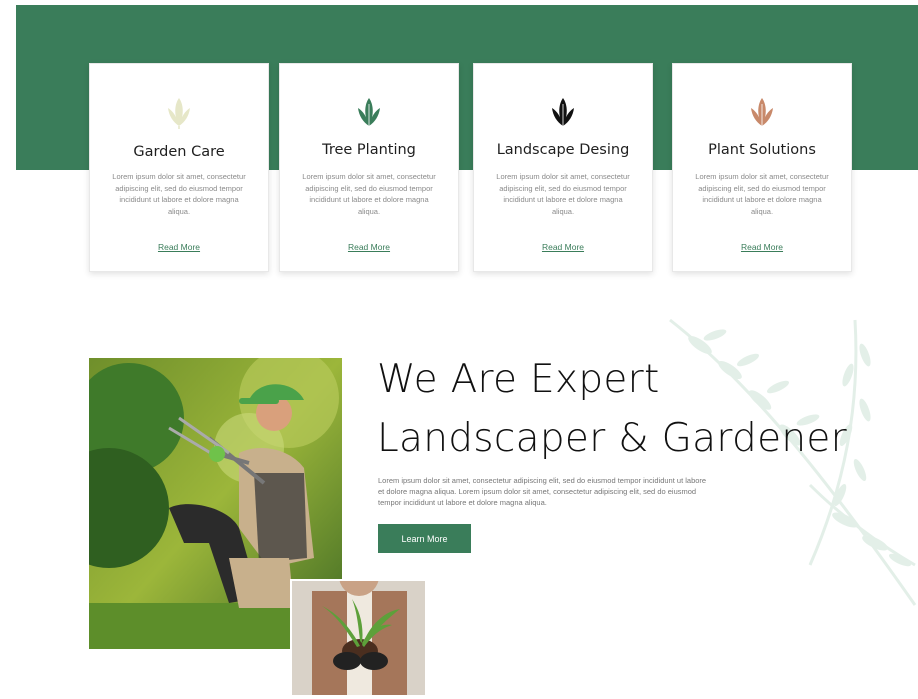 The width and height of the screenshot is (918, 699). I want to click on service-title: Tree Planting, so click(369, 150).